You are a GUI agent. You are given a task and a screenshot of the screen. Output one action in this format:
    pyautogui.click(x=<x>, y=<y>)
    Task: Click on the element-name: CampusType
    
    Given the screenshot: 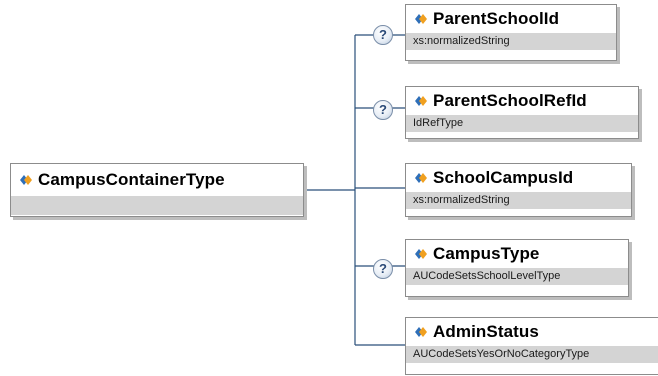 What is the action you would take?
    pyautogui.click(x=486, y=253)
    